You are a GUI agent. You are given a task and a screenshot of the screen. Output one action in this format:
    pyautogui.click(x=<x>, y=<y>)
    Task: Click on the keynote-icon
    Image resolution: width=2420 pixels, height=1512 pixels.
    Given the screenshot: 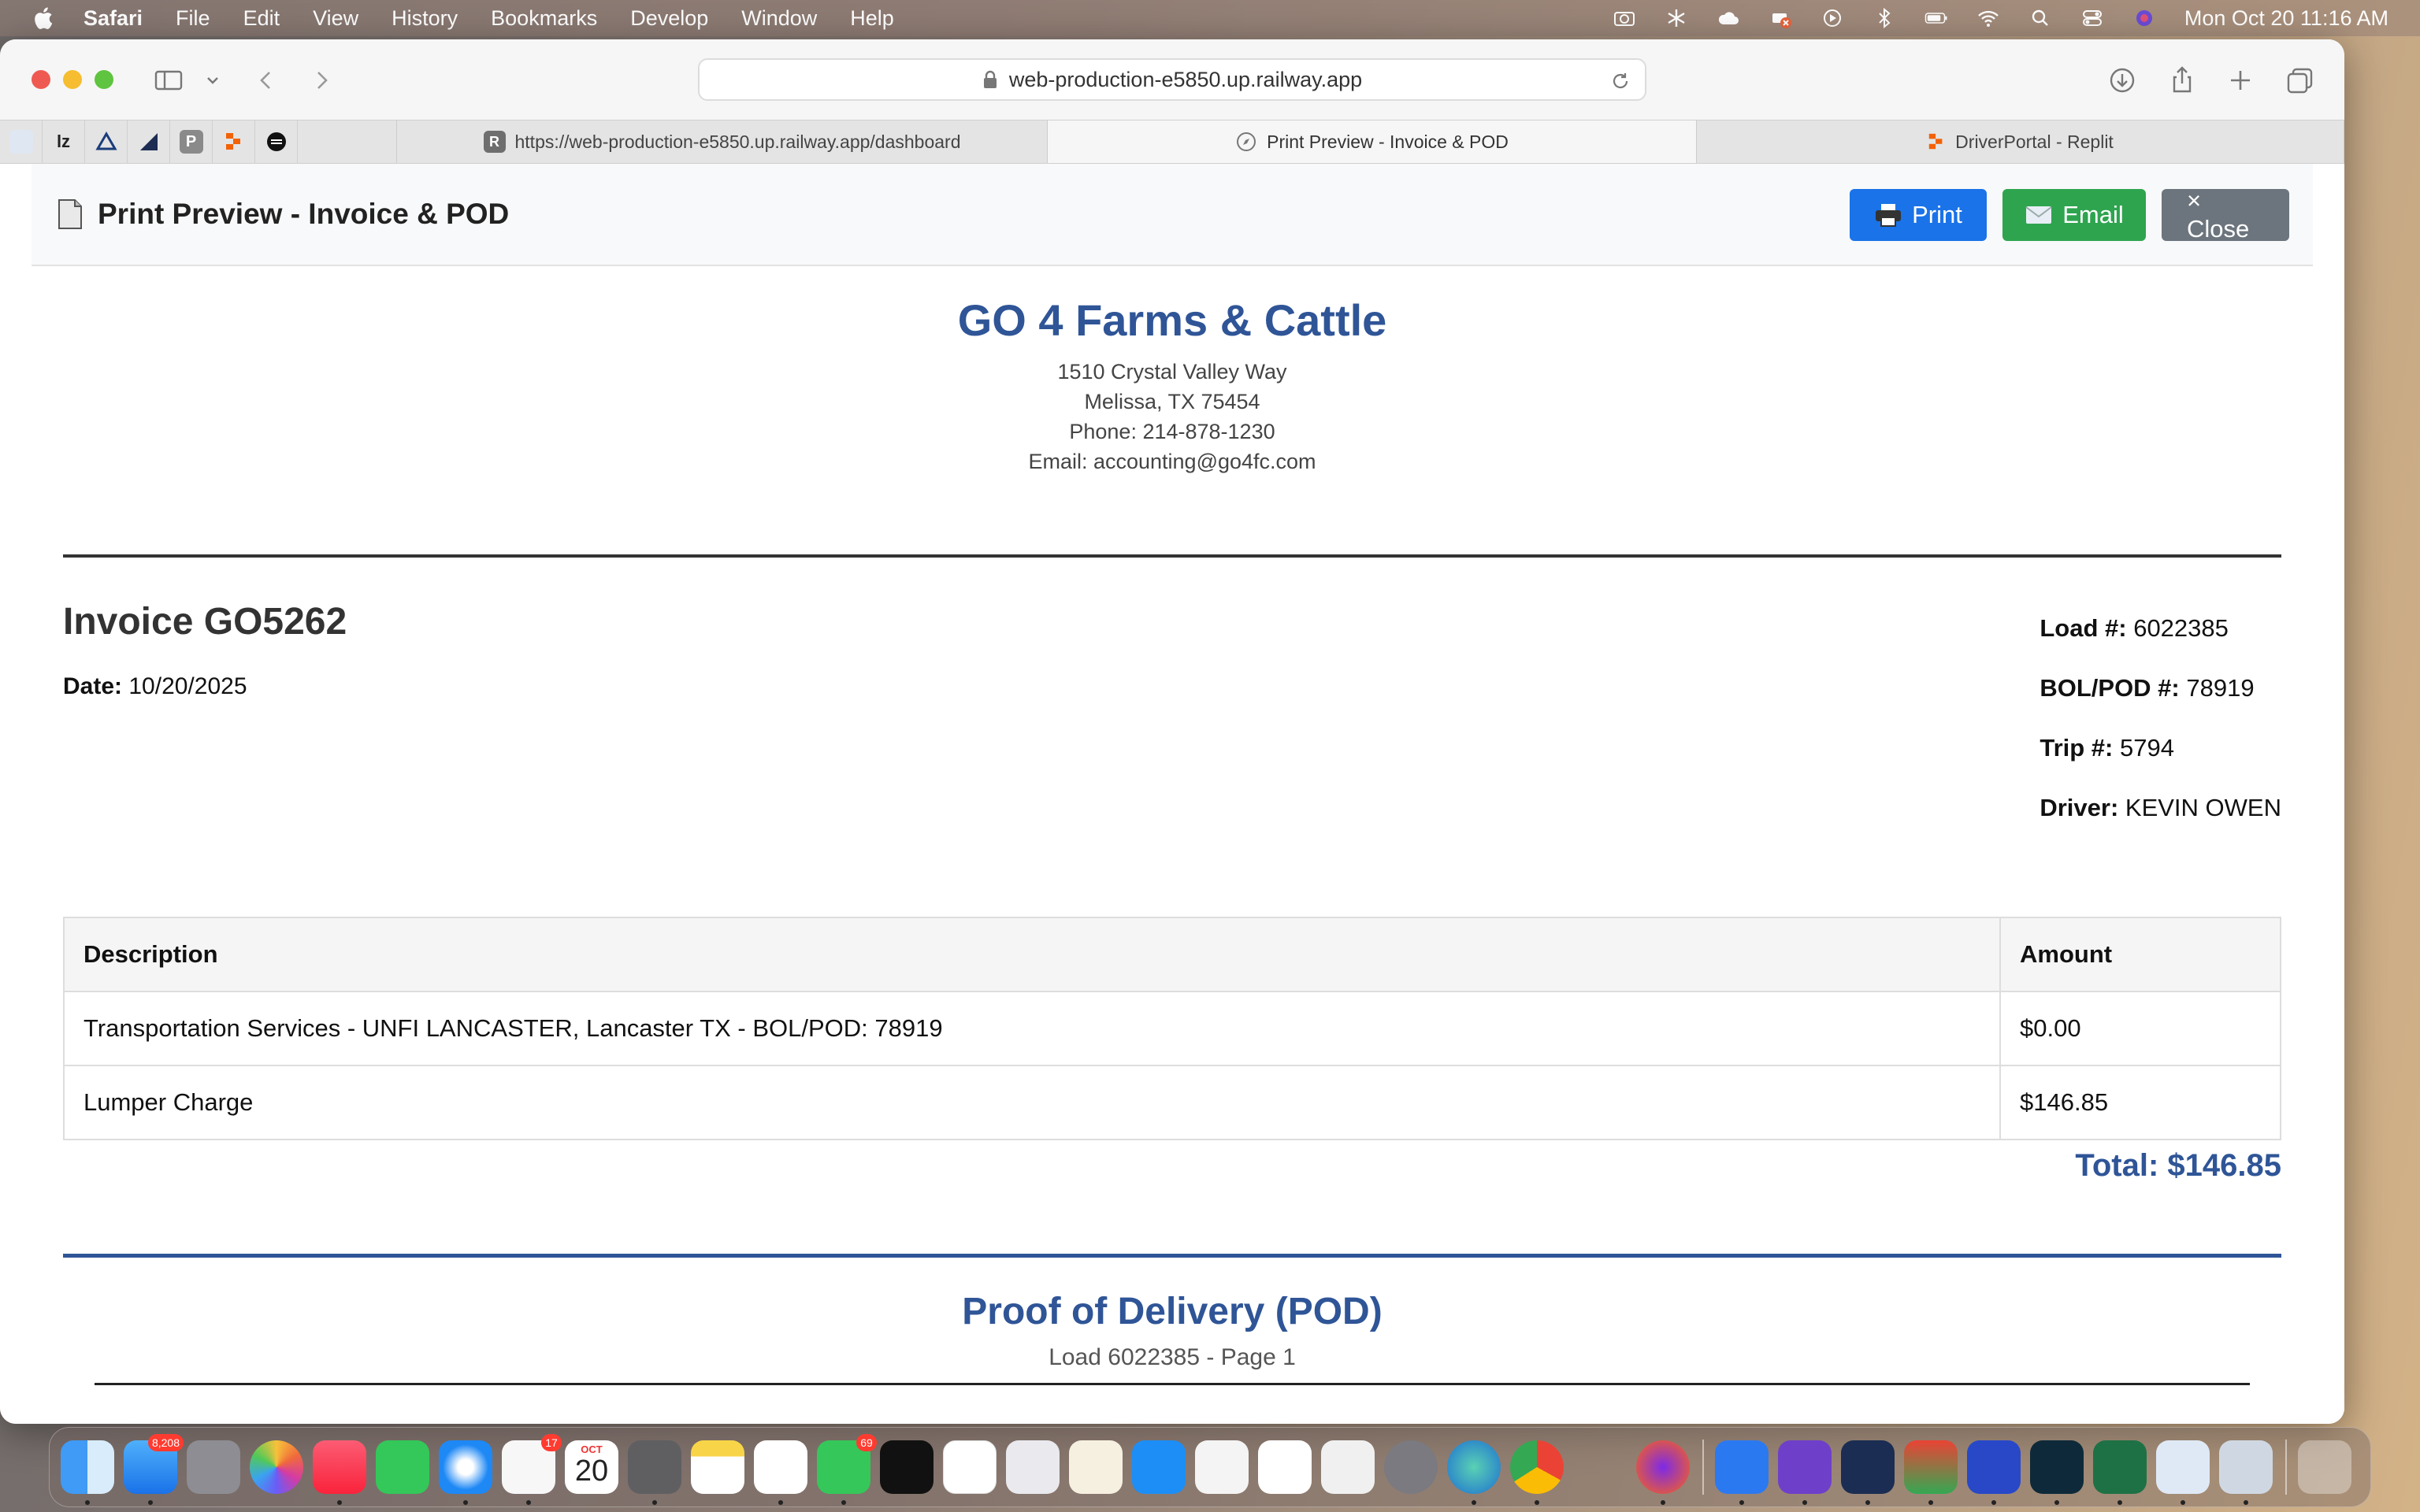 What is the action you would take?
    pyautogui.click(x=1033, y=1467)
    